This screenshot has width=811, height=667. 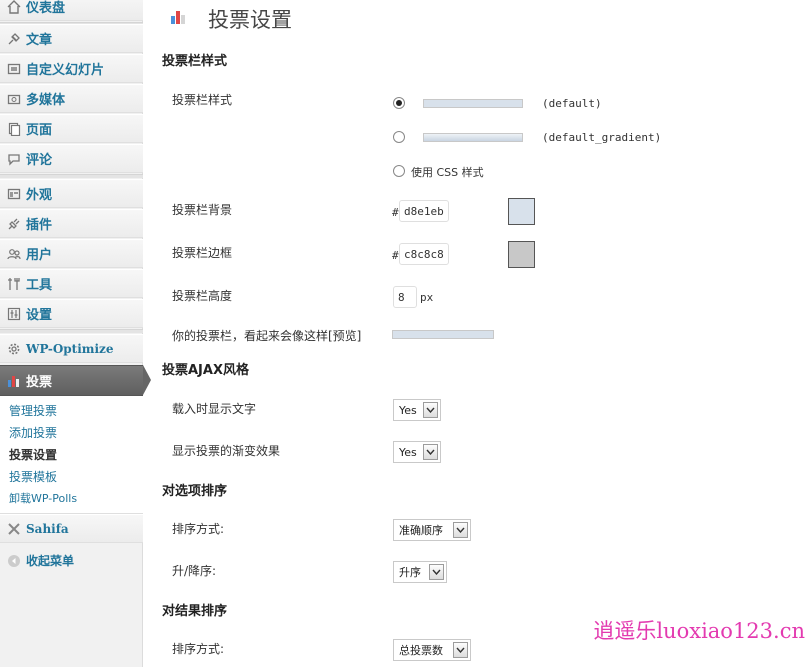 What do you see at coordinates (427, 297) in the screenshot?
I see `px-unit: px` at bounding box center [427, 297].